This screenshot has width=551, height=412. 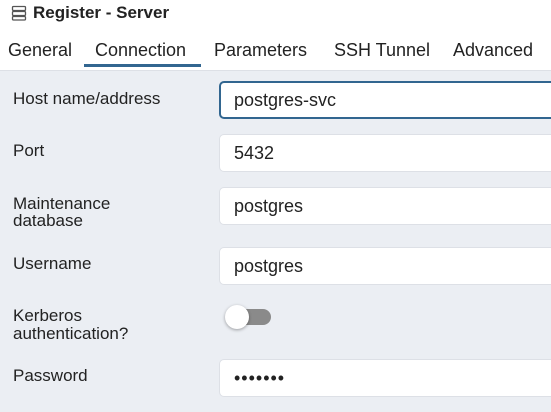 I want to click on maintenance-db-label-line1: Maintenance, so click(x=62, y=203).